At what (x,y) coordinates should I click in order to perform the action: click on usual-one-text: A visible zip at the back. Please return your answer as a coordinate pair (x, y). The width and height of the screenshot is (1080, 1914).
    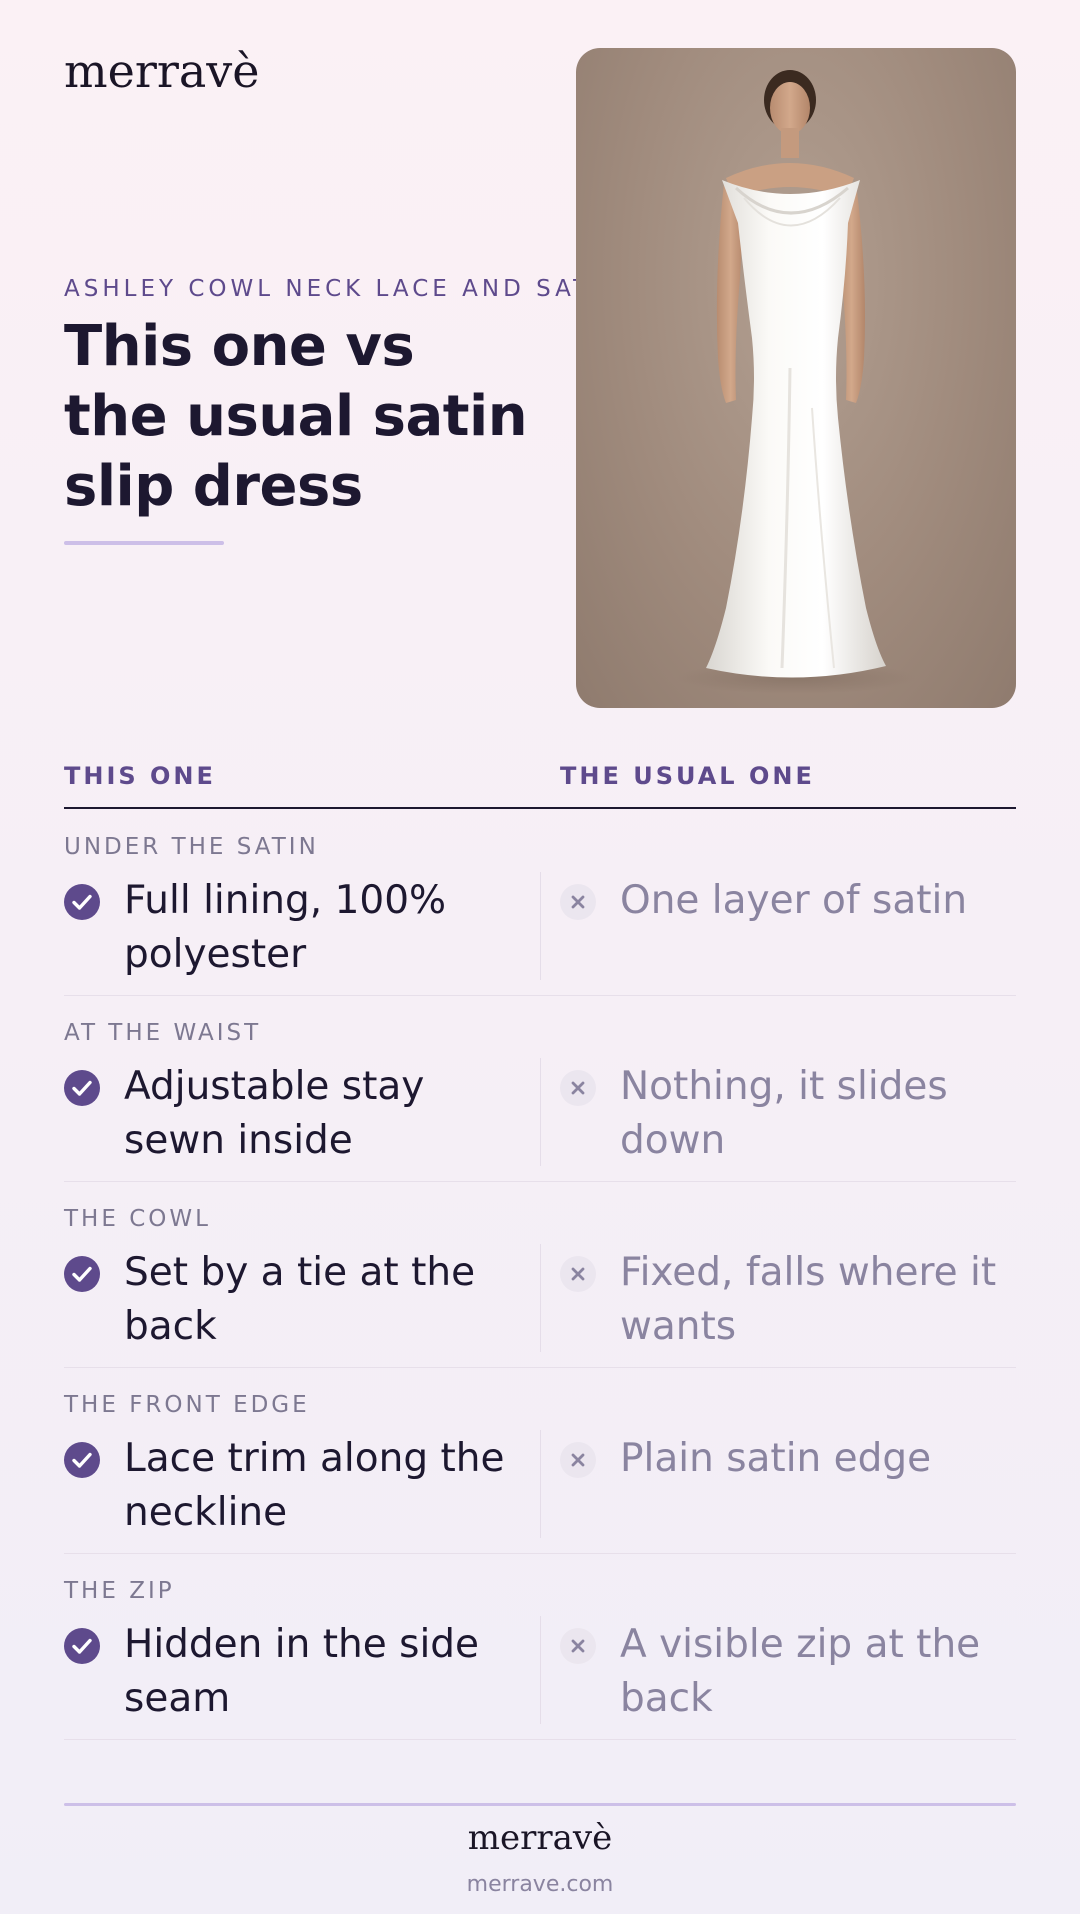
    Looking at the image, I should click on (800, 1671).